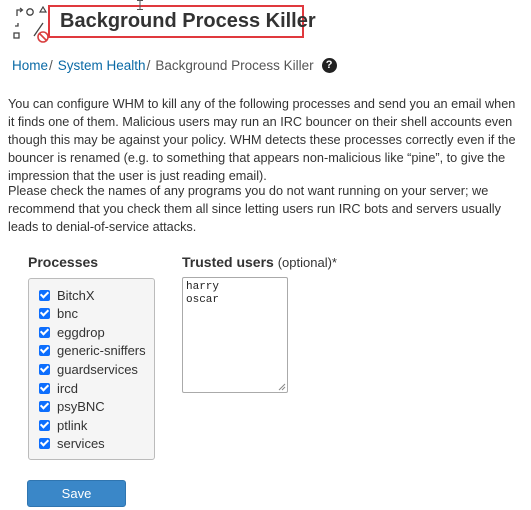 This screenshot has height=510, width=531. What do you see at coordinates (30, 65) in the screenshot?
I see `breadcrumb-home-link: Home` at bounding box center [30, 65].